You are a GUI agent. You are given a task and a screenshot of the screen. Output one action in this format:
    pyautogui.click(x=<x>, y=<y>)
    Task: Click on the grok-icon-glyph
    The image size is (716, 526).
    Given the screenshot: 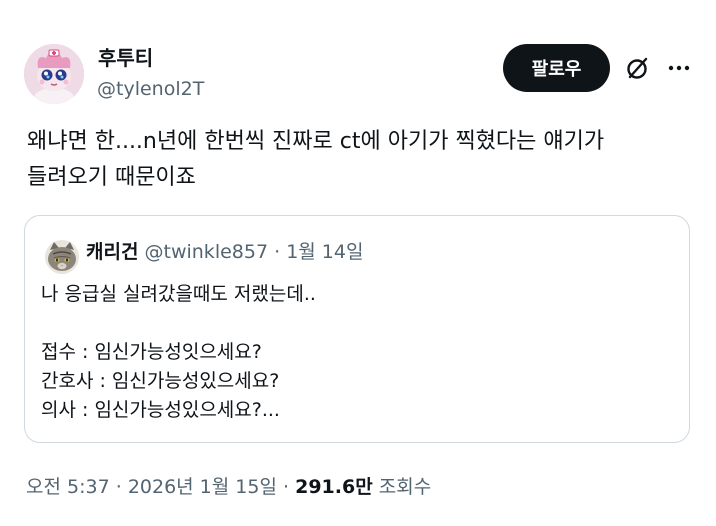 What is the action you would take?
    pyautogui.click(x=637, y=68)
    